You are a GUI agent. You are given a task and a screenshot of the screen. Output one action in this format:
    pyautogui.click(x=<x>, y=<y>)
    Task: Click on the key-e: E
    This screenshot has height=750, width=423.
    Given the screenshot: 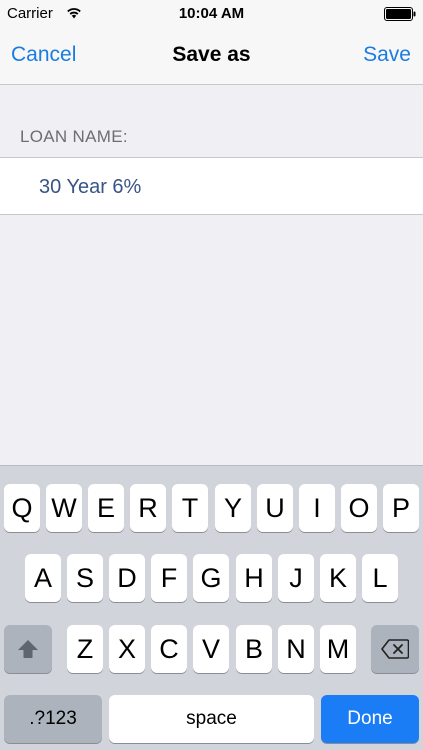 What is the action you would take?
    pyautogui.click(x=106, y=508)
    